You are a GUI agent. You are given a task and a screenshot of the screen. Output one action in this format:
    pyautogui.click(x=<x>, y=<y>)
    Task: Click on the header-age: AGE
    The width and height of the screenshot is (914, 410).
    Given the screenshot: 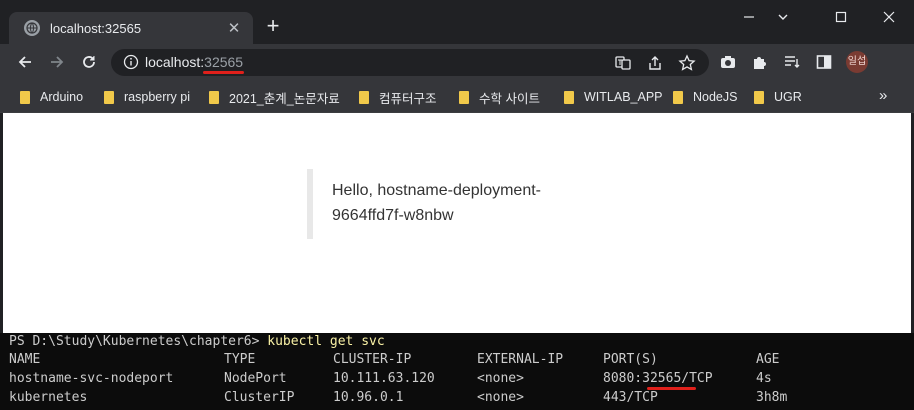 What is the action you would take?
    pyautogui.click(x=768, y=359)
    